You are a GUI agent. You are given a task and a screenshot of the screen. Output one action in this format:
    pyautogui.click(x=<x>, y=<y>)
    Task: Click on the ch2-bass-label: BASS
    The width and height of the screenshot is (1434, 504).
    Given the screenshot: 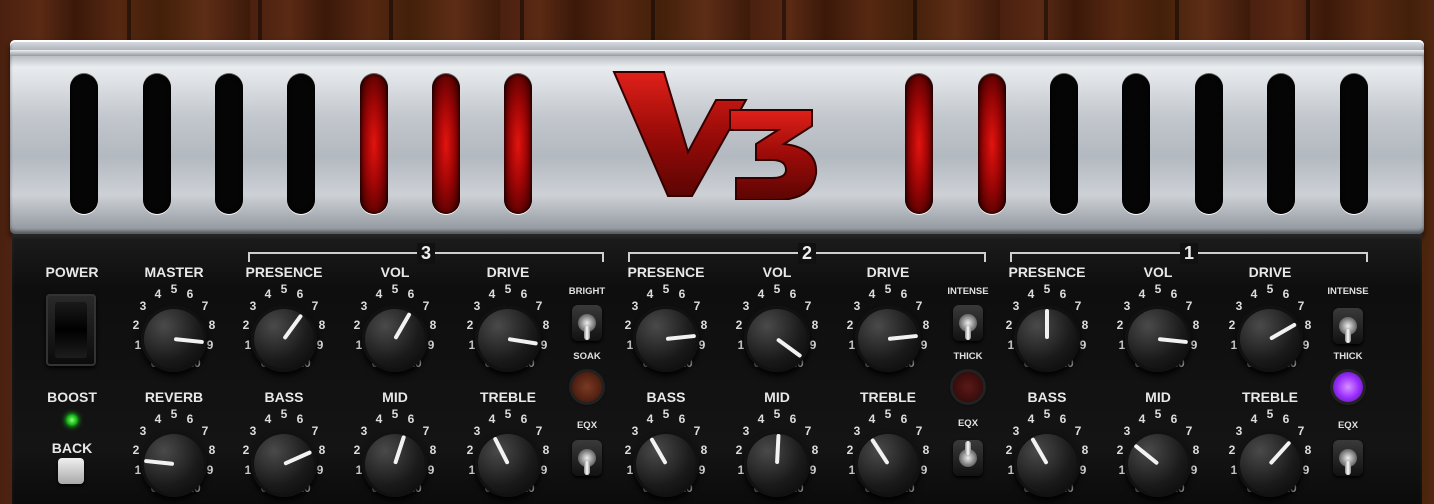 What is the action you would take?
    pyautogui.click(x=666, y=397)
    